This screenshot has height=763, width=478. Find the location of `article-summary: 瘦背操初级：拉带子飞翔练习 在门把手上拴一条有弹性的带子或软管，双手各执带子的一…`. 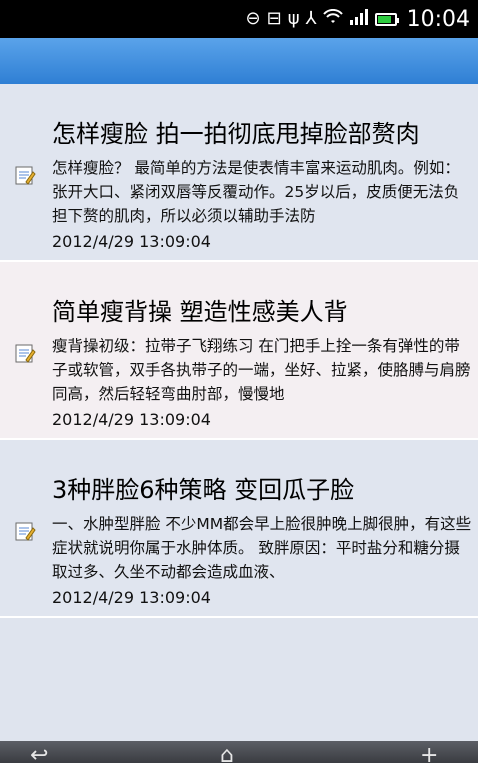

article-summary: 瘦背操初级：拉带子飞翔练习 在门把手上拴一条有弹性的带子或软管，双手各执带子的一… is located at coordinates (261, 370).